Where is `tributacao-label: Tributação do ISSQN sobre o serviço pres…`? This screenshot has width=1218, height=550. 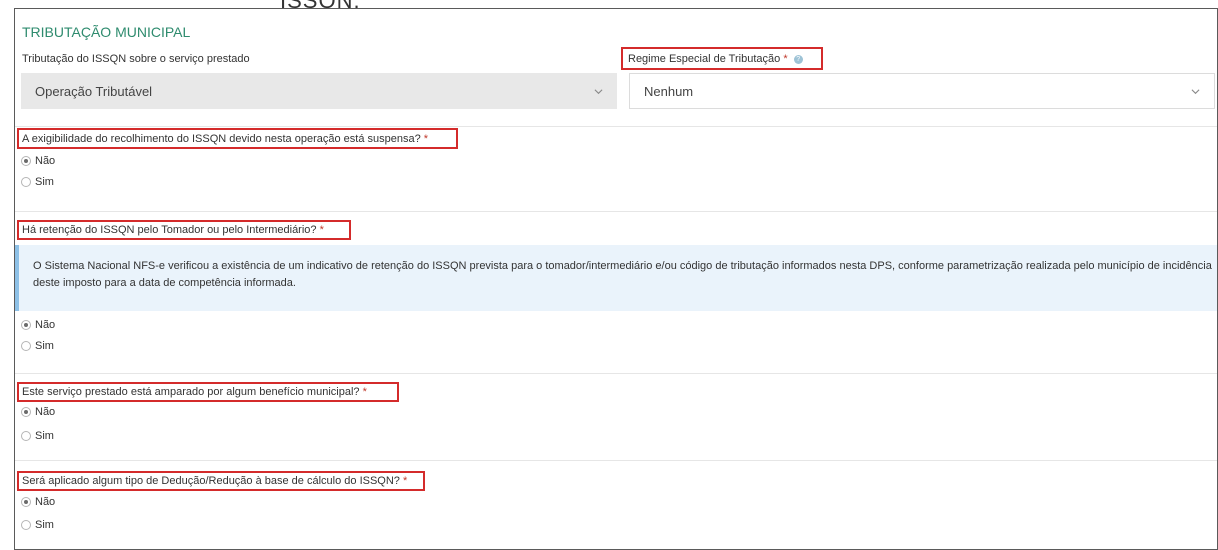 tributacao-label: Tributação do ISSQN sobre o serviço pres… is located at coordinates (136, 59).